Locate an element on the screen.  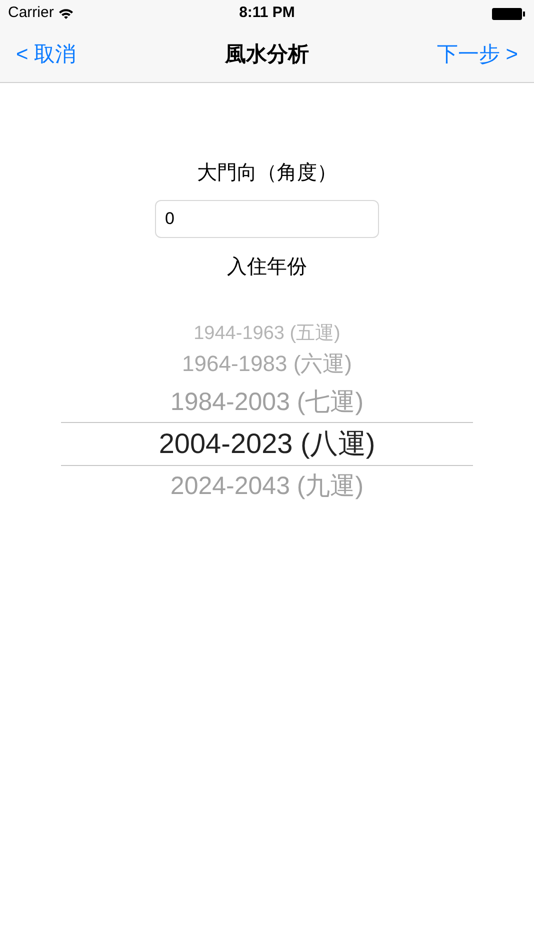
field-label: 入住年份 is located at coordinates (267, 267).